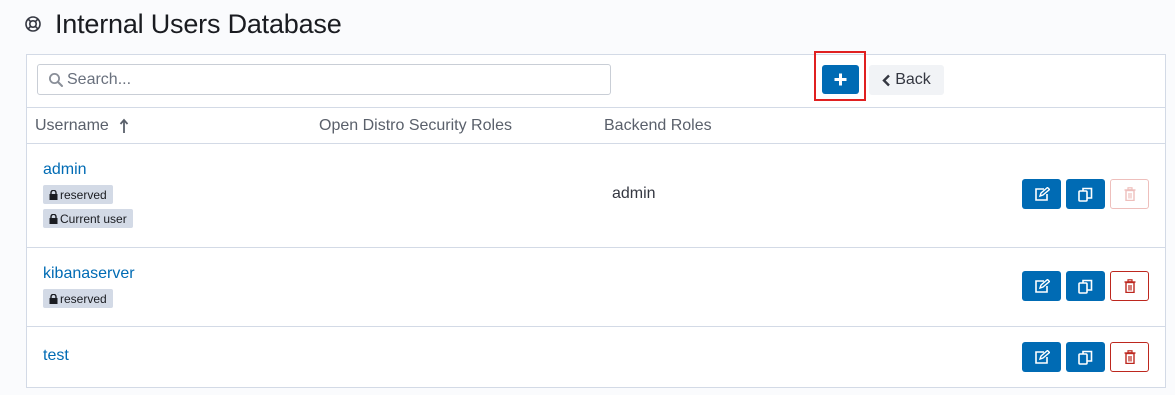 This screenshot has width=1175, height=395. I want to click on page-header: Internal Users Database, so click(183, 24).